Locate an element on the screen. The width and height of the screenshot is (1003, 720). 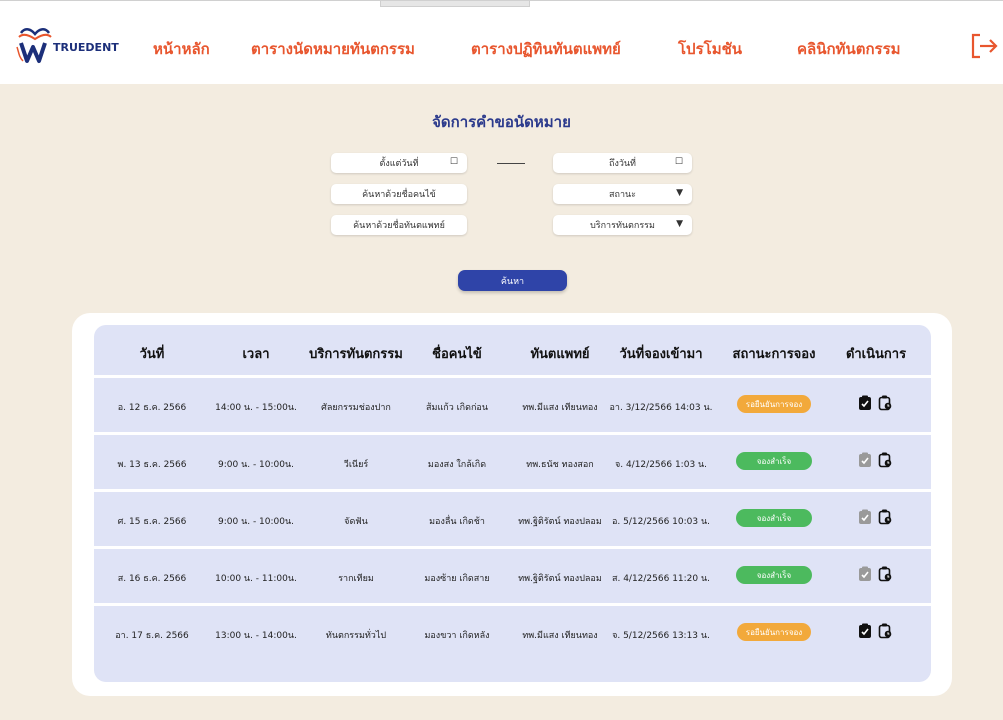
dentist-search-input: ค้นหาด้วยชื่อทันตแพทย์ is located at coordinates (399, 225).